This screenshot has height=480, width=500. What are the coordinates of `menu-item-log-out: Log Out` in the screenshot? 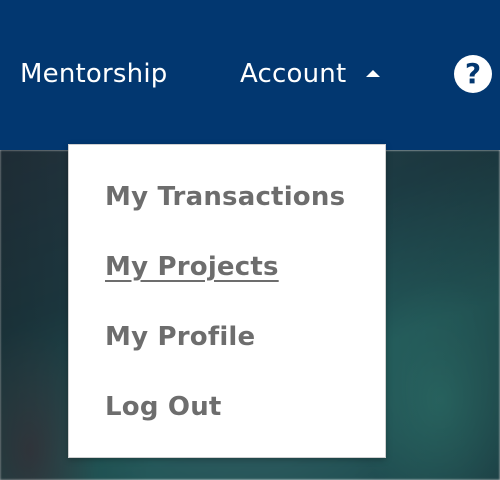 It's located at (163, 407).